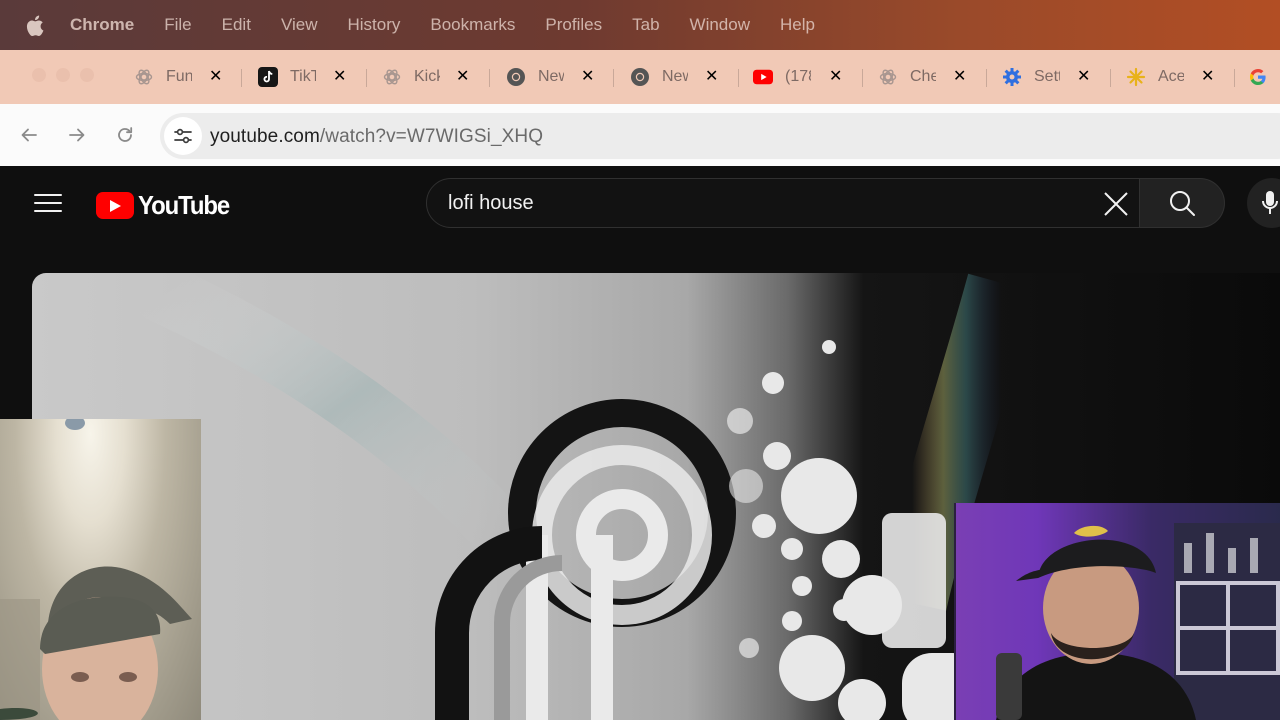 The width and height of the screenshot is (1280, 720). I want to click on menu-profiles: Profiles, so click(573, 25).